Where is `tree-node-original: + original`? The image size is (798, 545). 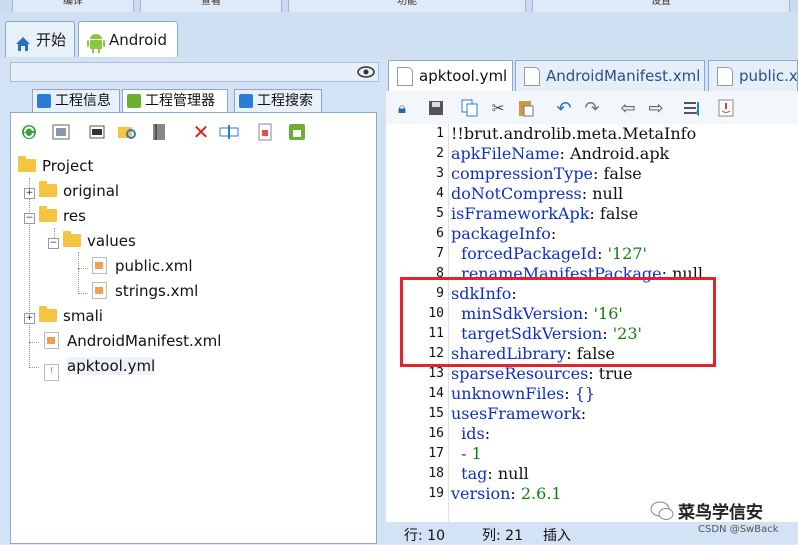 tree-node-original: + original is located at coordinates (71, 191).